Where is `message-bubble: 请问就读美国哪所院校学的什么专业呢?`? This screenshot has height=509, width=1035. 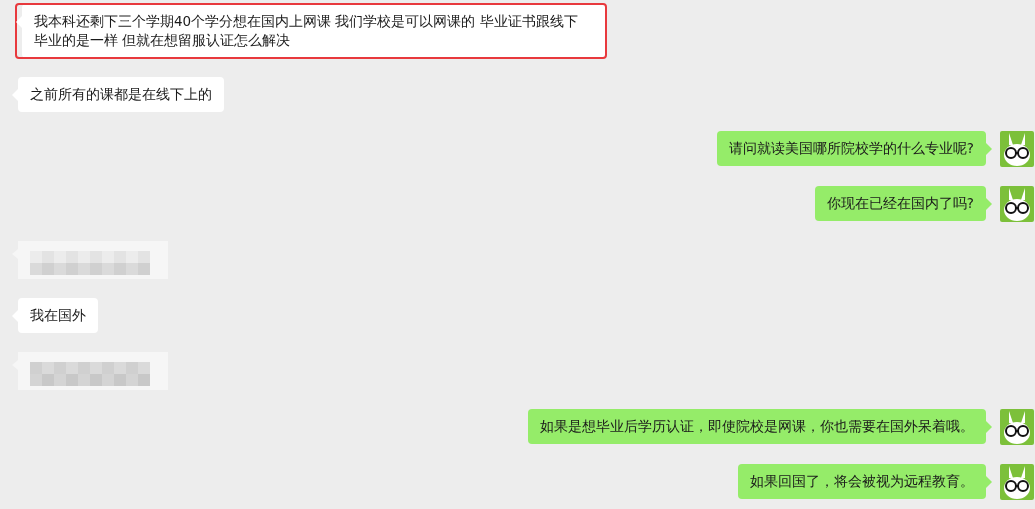
message-bubble: 请问就读美国哪所院校学的什么专业呢? is located at coordinates (854, 148).